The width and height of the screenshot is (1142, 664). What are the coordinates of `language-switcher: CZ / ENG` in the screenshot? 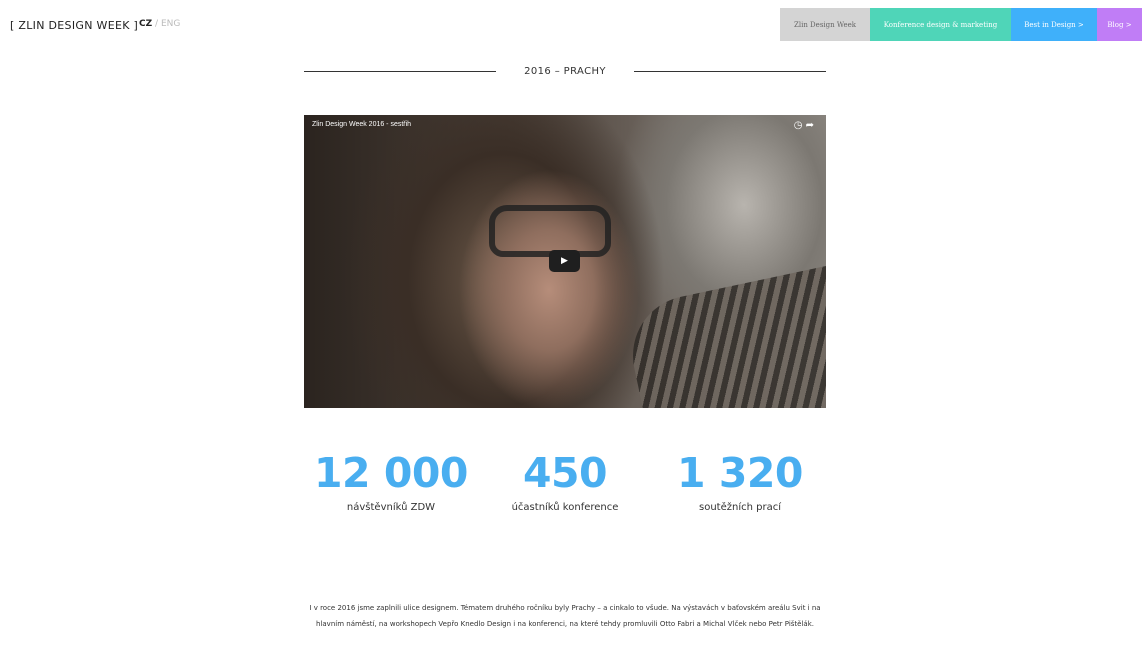 It's located at (159, 24).